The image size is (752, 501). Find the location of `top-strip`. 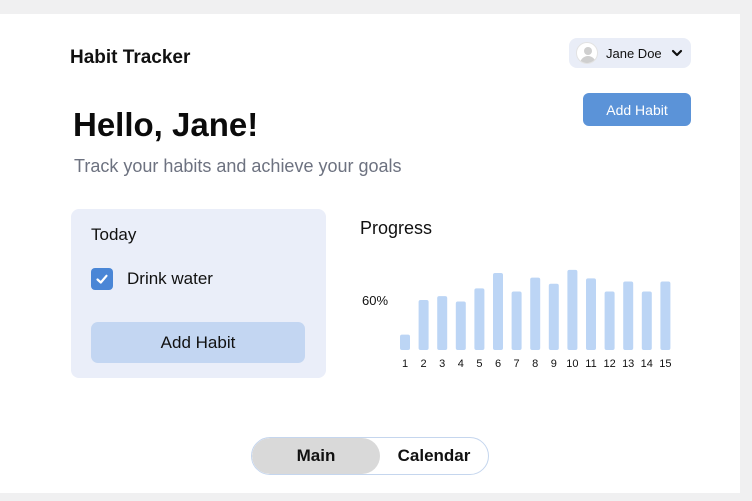

top-strip is located at coordinates (376, 7).